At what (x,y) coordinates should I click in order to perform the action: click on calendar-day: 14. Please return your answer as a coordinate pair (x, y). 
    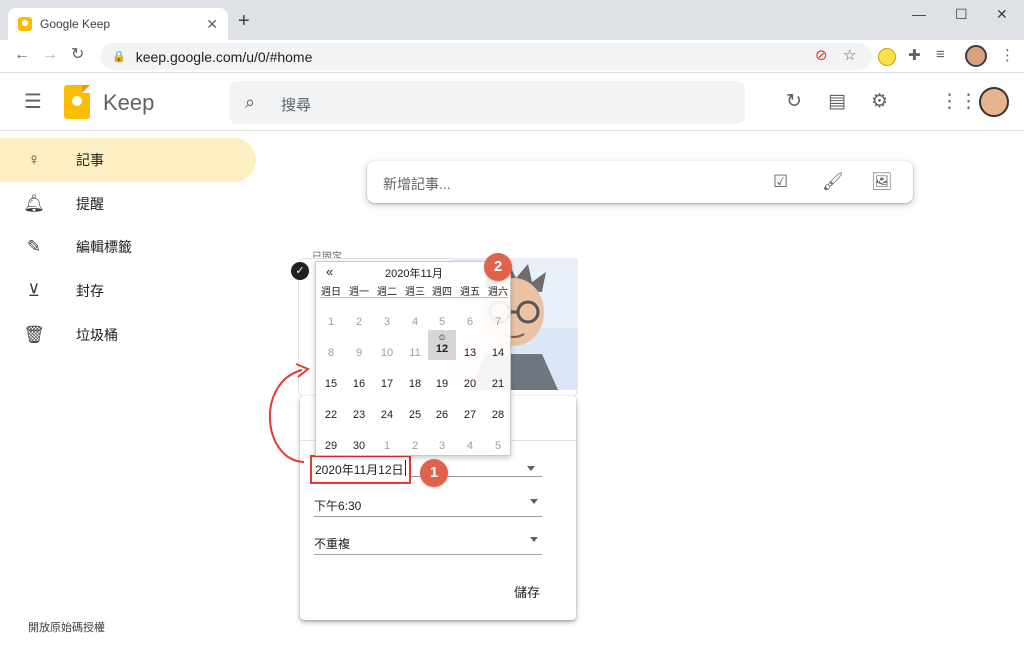
    Looking at the image, I should click on (498, 352).